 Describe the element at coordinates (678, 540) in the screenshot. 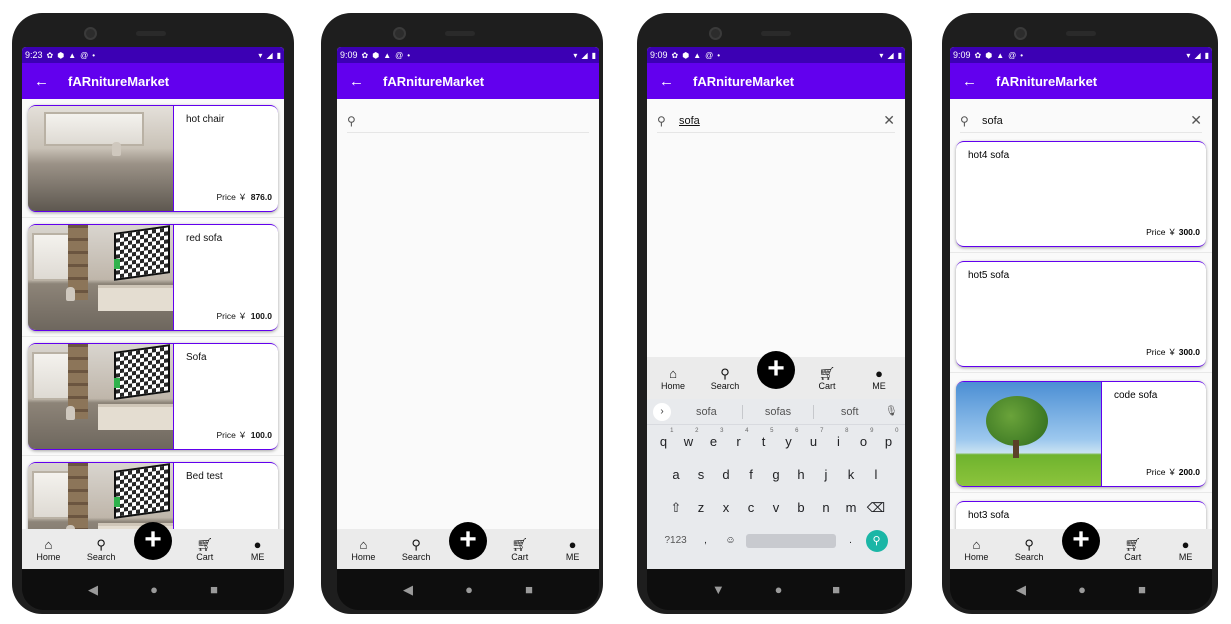

I see `symbols-key: ?123` at that location.